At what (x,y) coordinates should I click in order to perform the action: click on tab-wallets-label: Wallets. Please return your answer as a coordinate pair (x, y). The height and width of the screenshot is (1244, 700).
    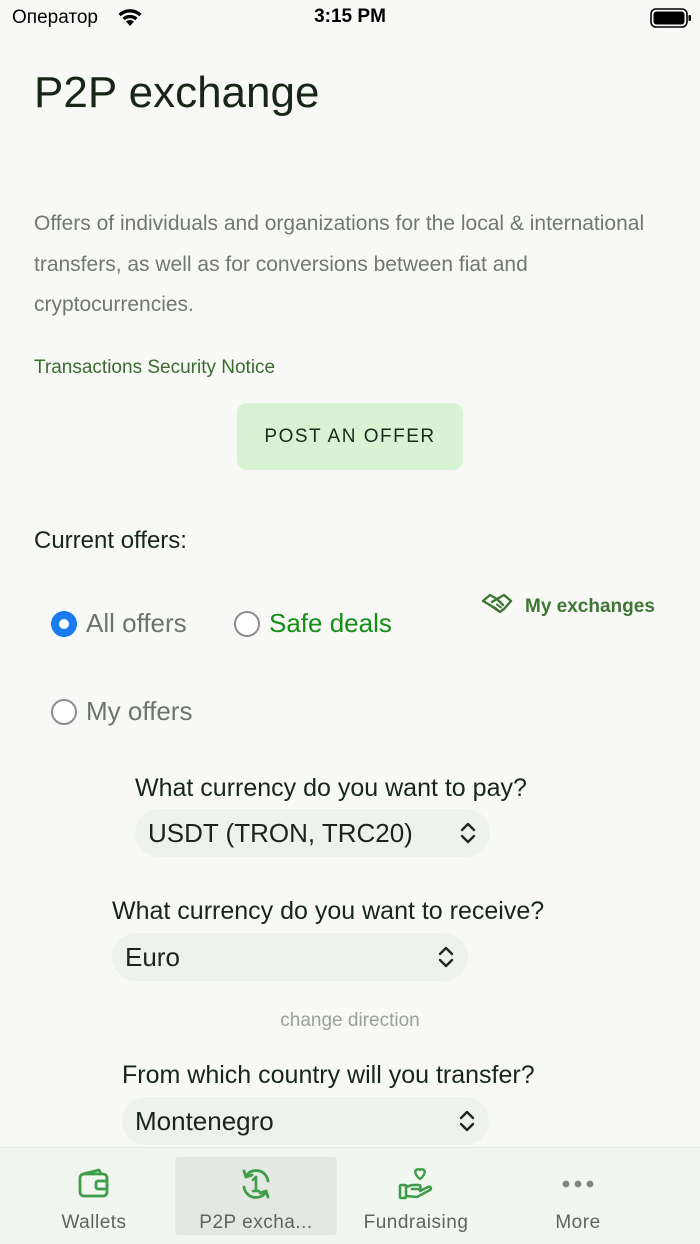
    Looking at the image, I should click on (94, 1222).